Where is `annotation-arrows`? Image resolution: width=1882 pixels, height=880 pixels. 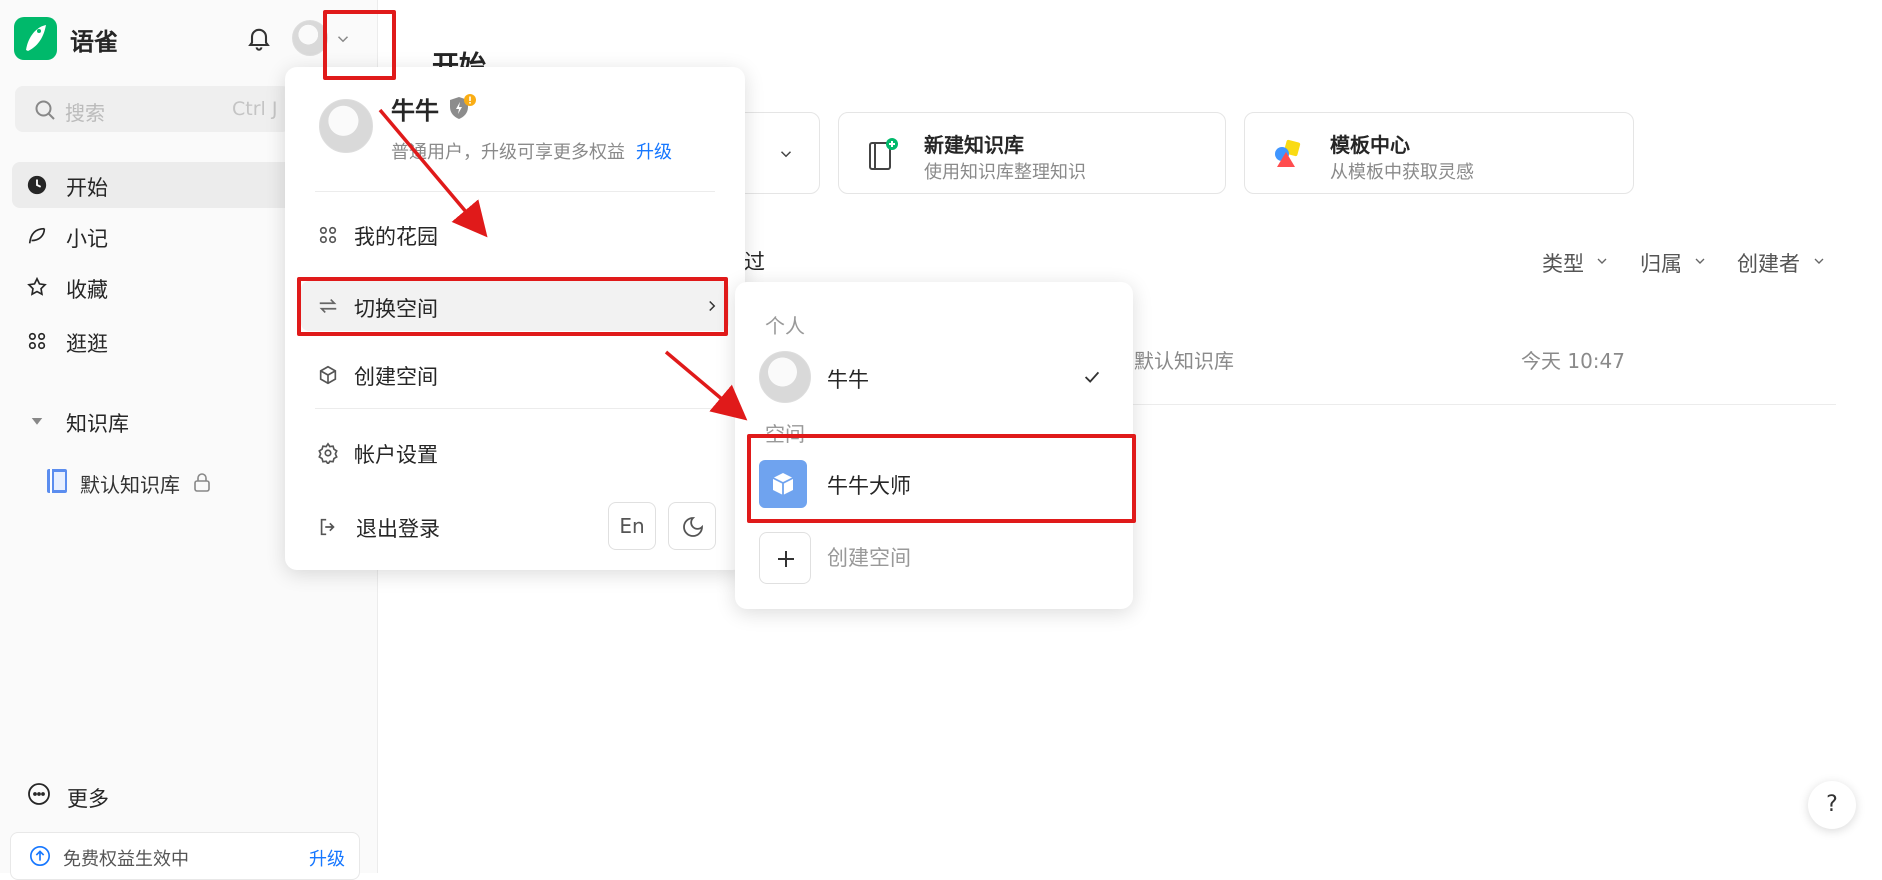
annotation-arrows is located at coordinates (563, 264).